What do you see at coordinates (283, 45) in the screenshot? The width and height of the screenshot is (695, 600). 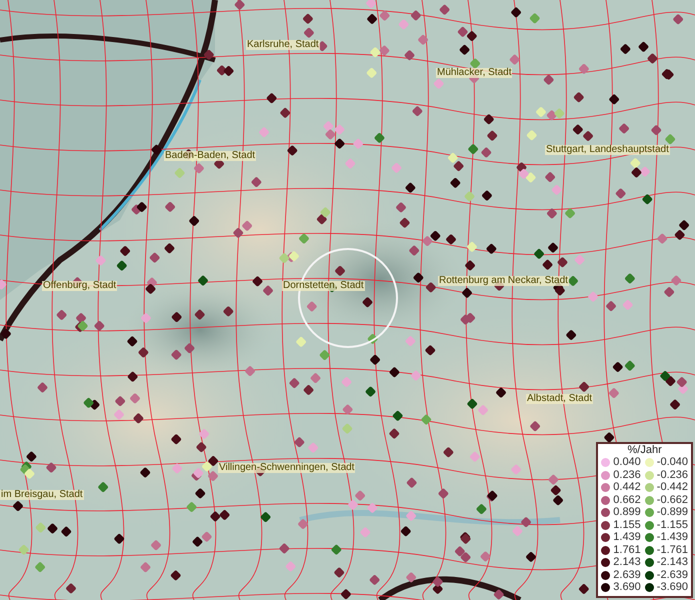 I see `place-label: Karlsruhe, Stadt` at bounding box center [283, 45].